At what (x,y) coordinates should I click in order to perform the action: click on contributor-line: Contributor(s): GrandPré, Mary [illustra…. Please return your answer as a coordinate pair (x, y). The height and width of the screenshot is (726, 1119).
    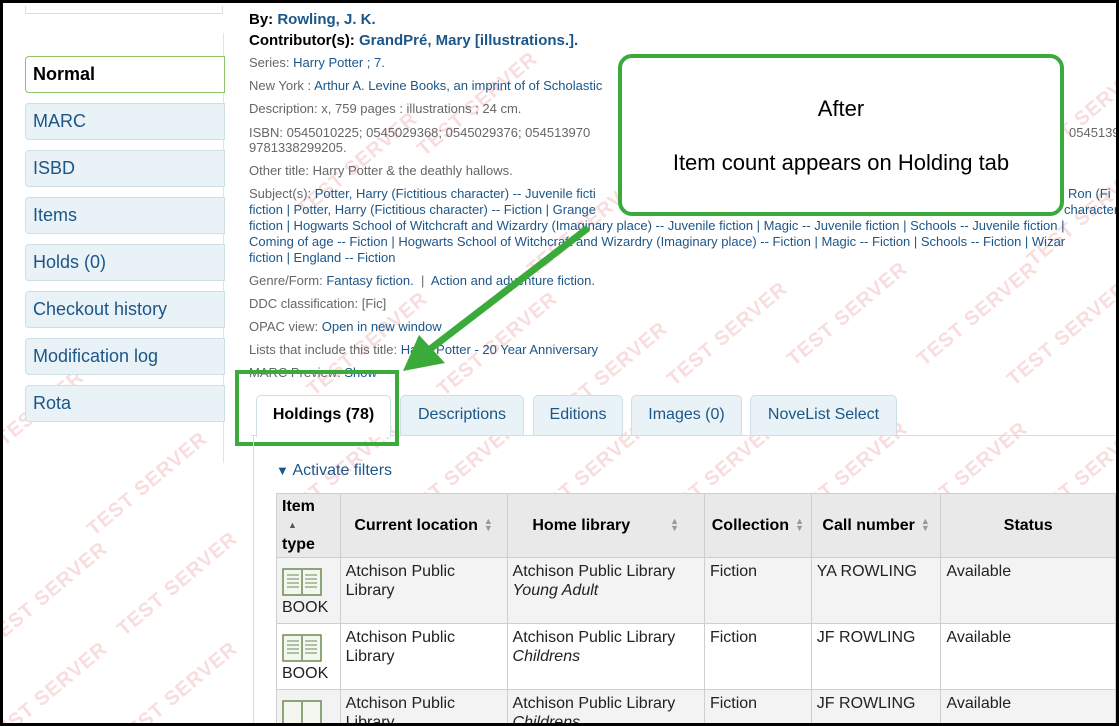
    Looking at the image, I should click on (413, 40).